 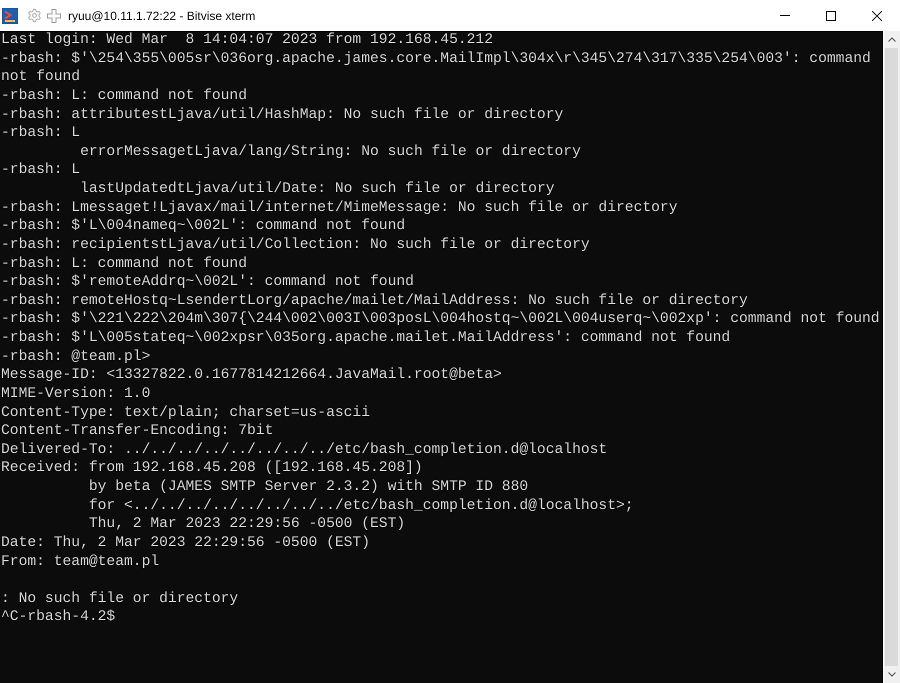 I want to click on window-title: ryuu@10.11.1.72:22 - Bitvise xterm, so click(x=162, y=16).